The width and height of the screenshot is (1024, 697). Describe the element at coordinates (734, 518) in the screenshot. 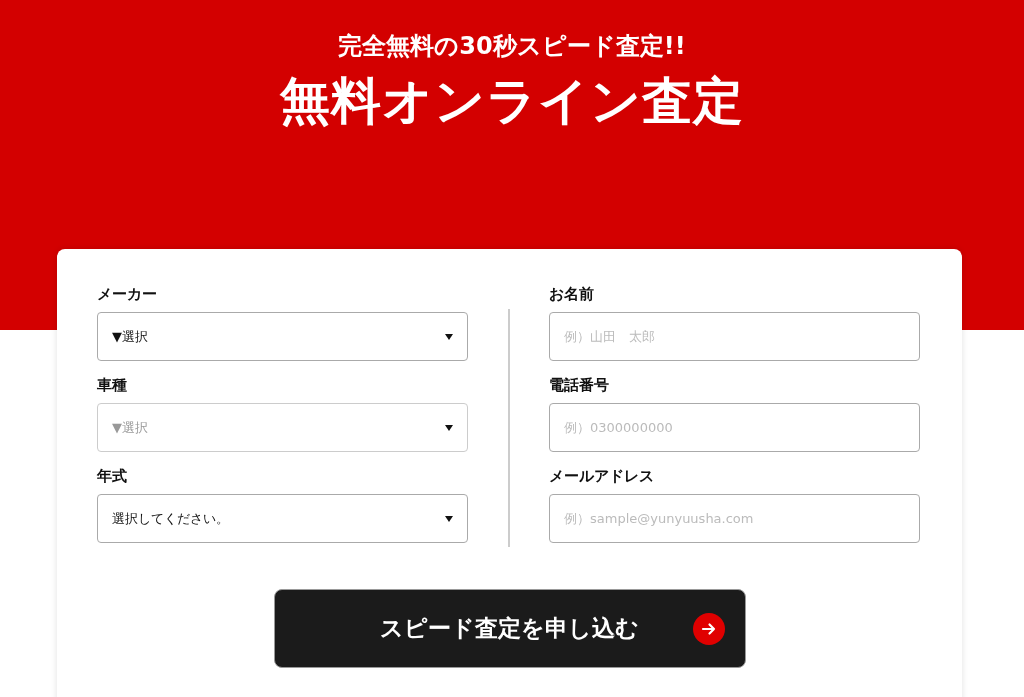

I see `input-field: 例）sample@yunyuusha.com` at that location.